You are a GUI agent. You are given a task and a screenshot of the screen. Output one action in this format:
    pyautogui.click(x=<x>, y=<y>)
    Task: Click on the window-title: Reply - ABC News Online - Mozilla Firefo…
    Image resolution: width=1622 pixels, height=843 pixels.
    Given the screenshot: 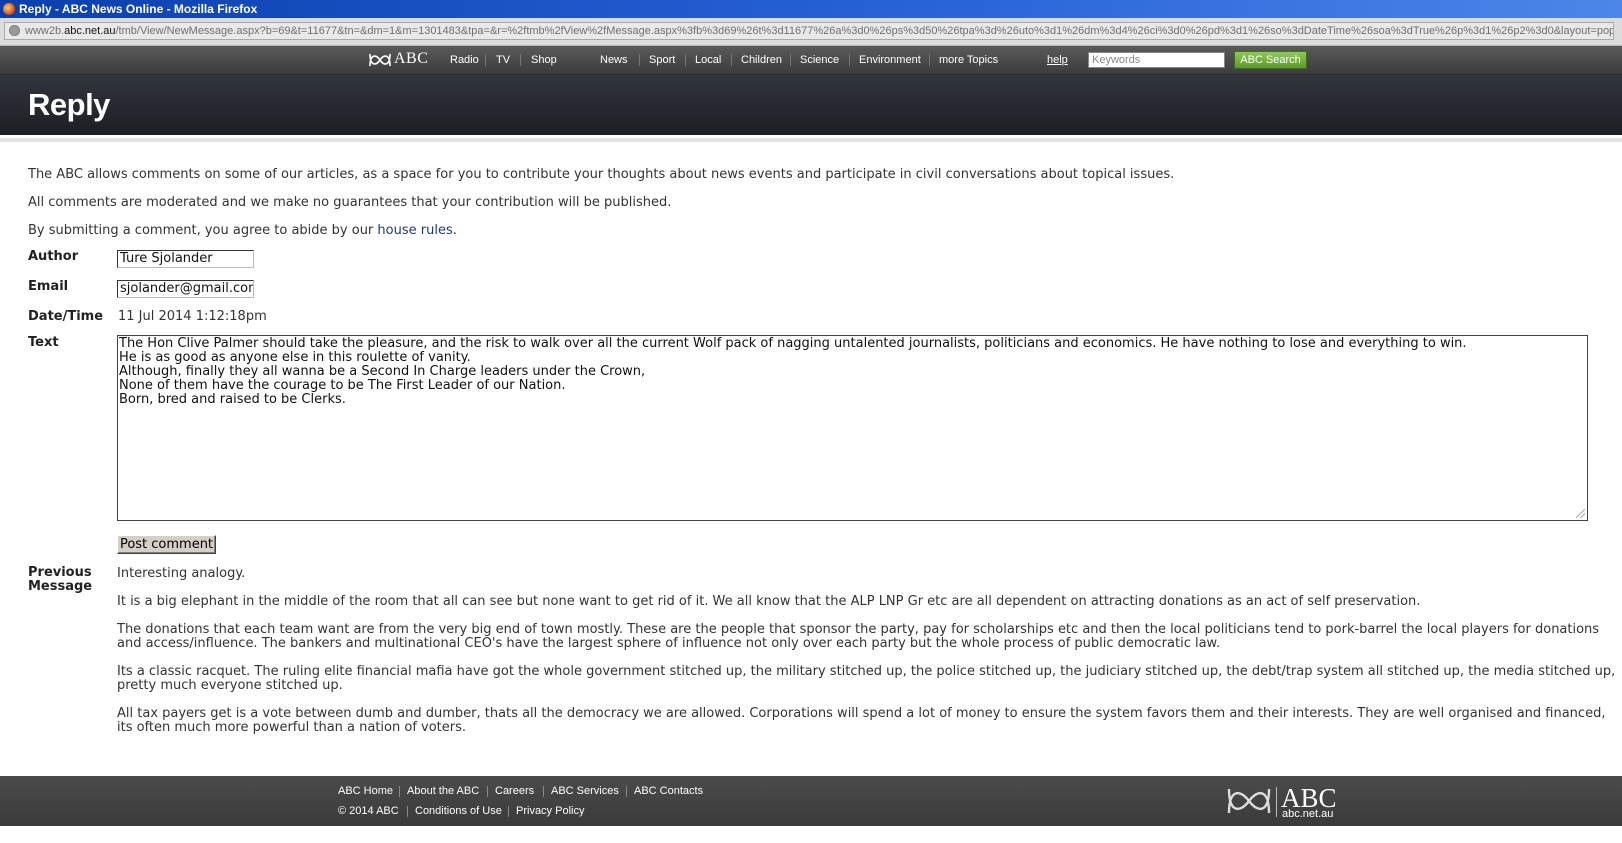 What is the action you would take?
    pyautogui.click(x=138, y=9)
    